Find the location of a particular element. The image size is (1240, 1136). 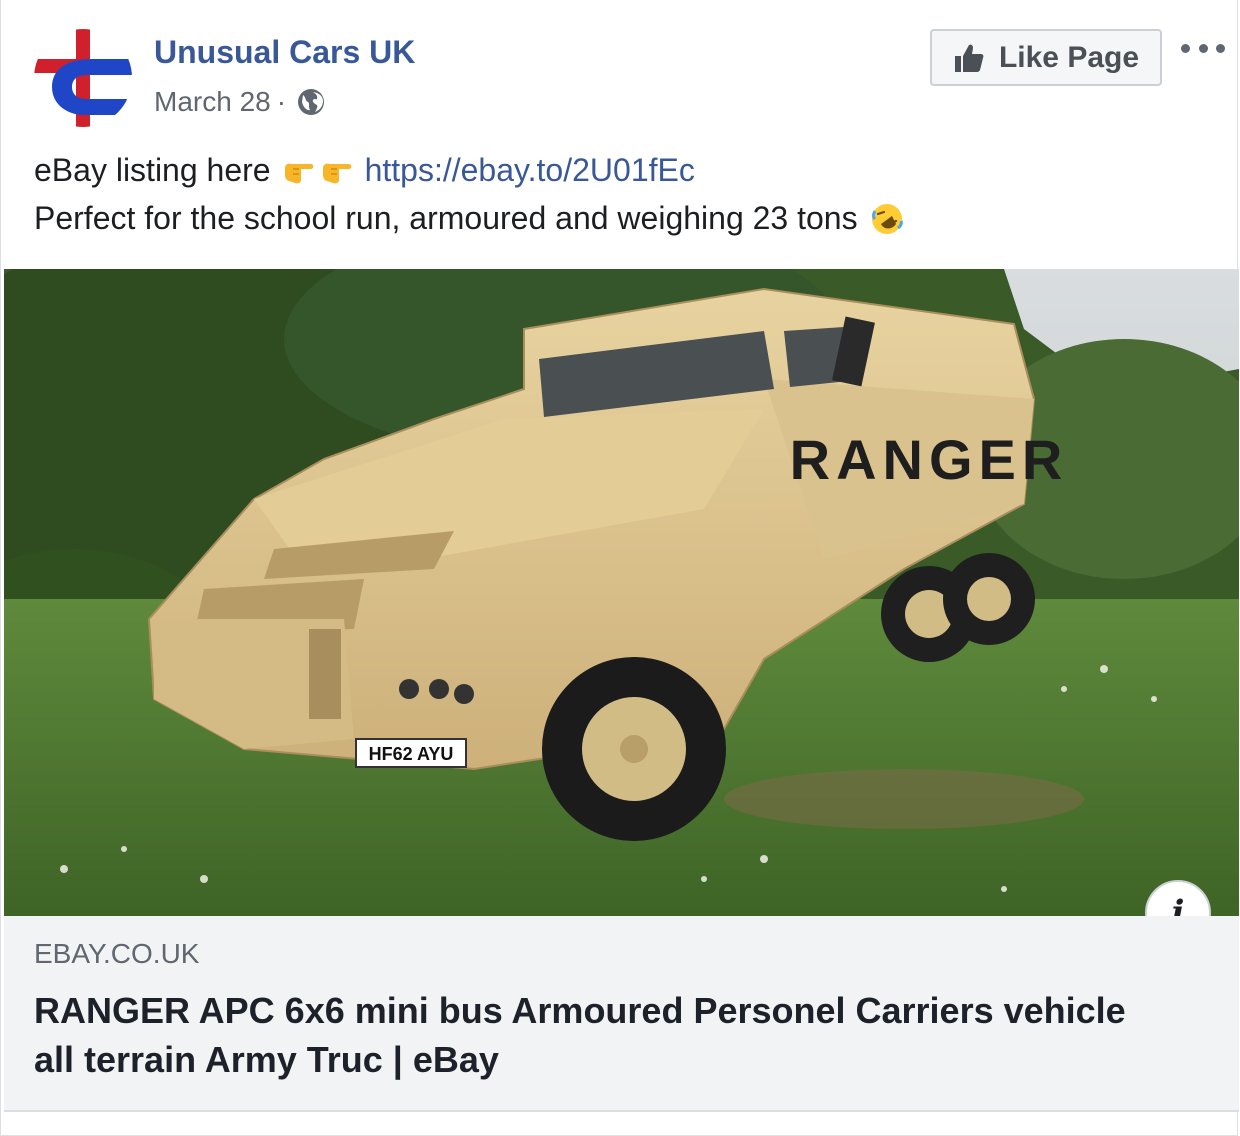

globe-icon is located at coordinates (311, 102).